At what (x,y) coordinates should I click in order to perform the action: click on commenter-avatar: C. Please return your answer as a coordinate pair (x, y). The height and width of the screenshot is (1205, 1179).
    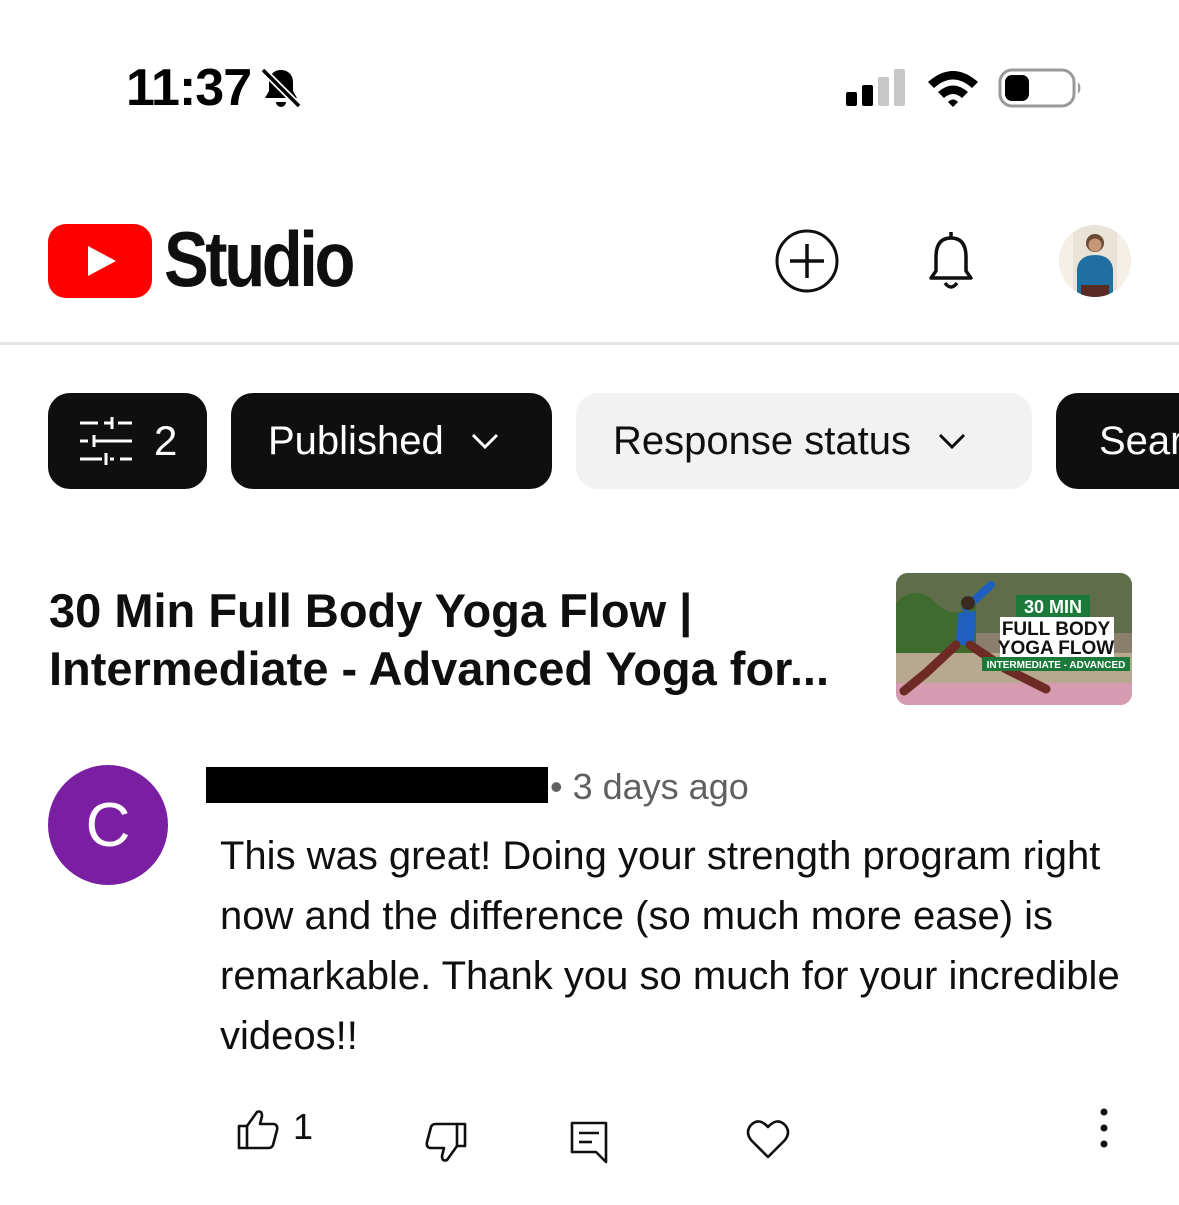
    Looking at the image, I should click on (108, 825).